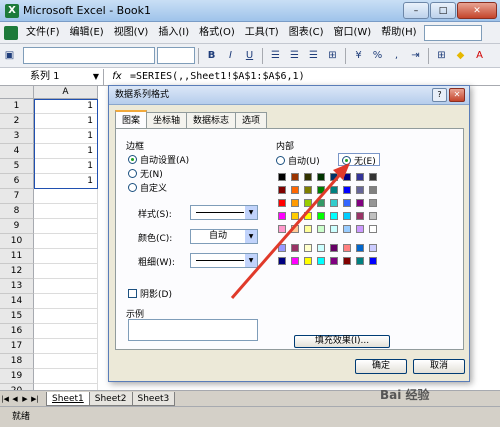 This screenshot has width=500, height=427. I want to click on row-header: 5, so click(17, 166).